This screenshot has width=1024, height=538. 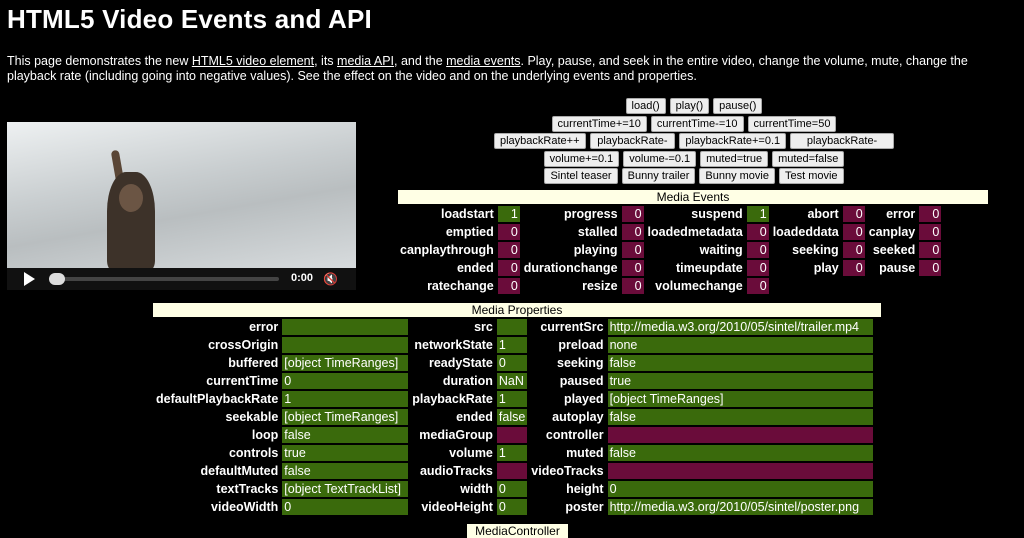 What do you see at coordinates (717, 214) in the screenshot?
I see `event-suspend-label: suspend` at bounding box center [717, 214].